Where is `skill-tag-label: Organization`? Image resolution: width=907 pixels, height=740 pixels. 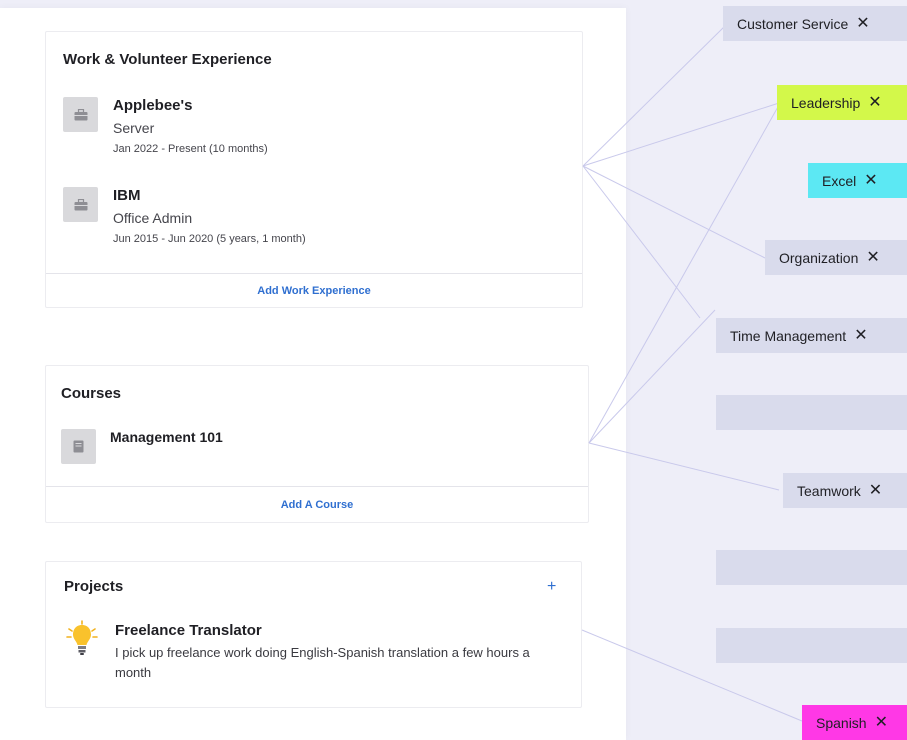 skill-tag-label: Organization is located at coordinates (819, 257).